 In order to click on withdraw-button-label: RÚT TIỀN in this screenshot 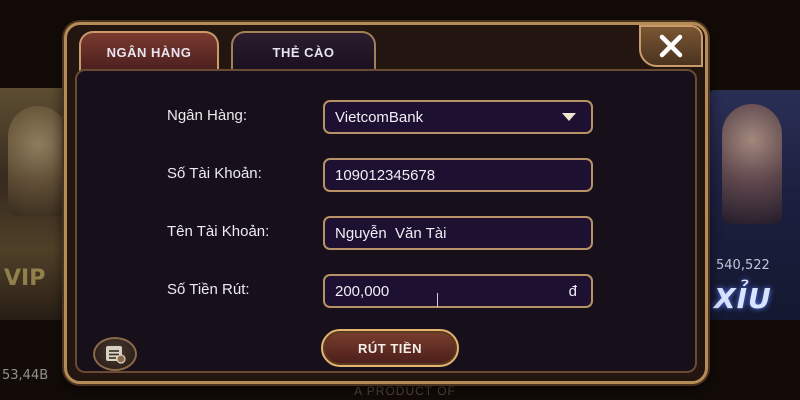, I will do `click(390, 348)`.